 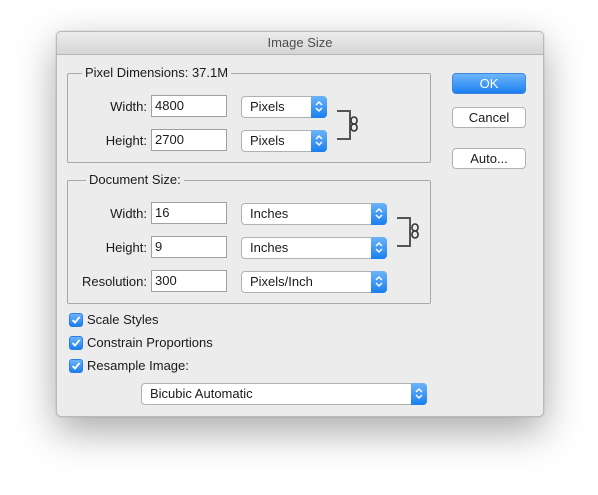 What do you see at coordinates (128, 106) in the screenshot?
I see `pixel-width-label: Width:` at bounding box center [128, 106].